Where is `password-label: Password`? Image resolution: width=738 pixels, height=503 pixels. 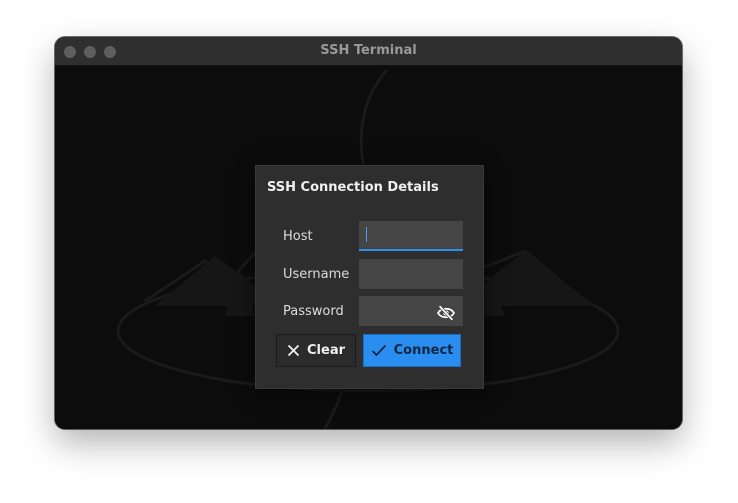
password-label: Password is located at coordinates (313, 311).